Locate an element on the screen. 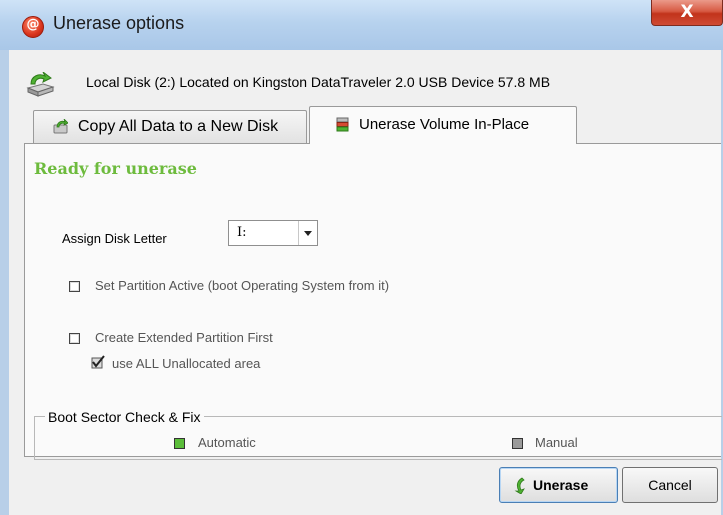  chevron-down-icon is located at coordinates (308, 233).